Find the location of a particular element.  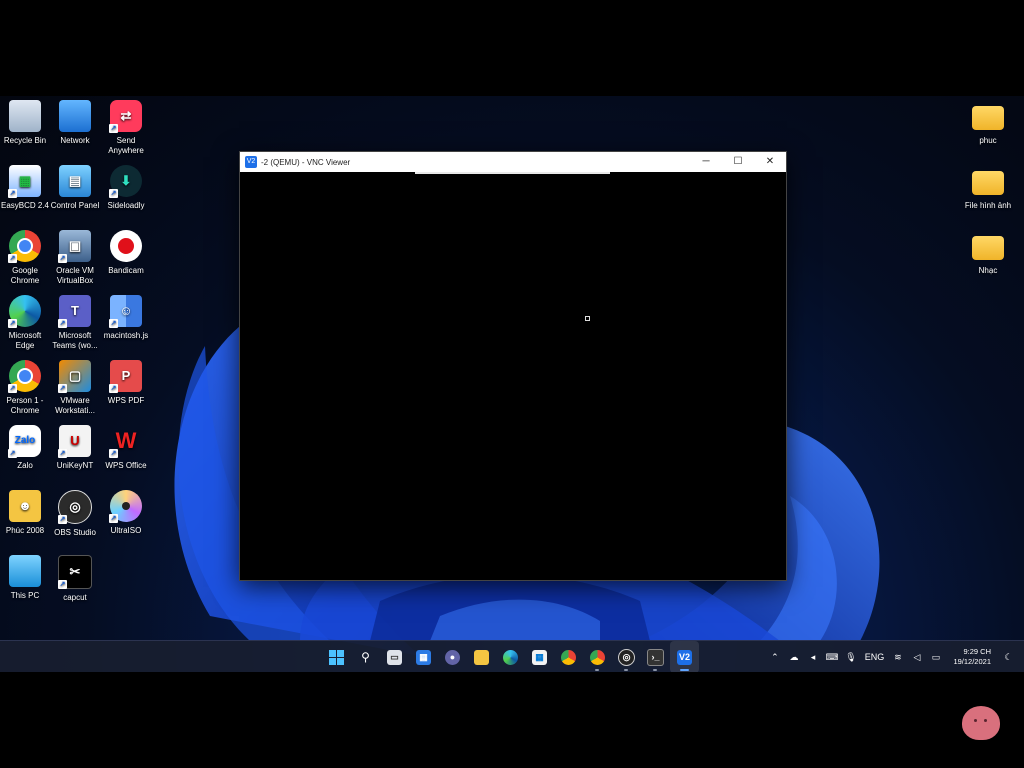

desktop-folder-nhac: Nhạc is located at coordinates (988, 253).